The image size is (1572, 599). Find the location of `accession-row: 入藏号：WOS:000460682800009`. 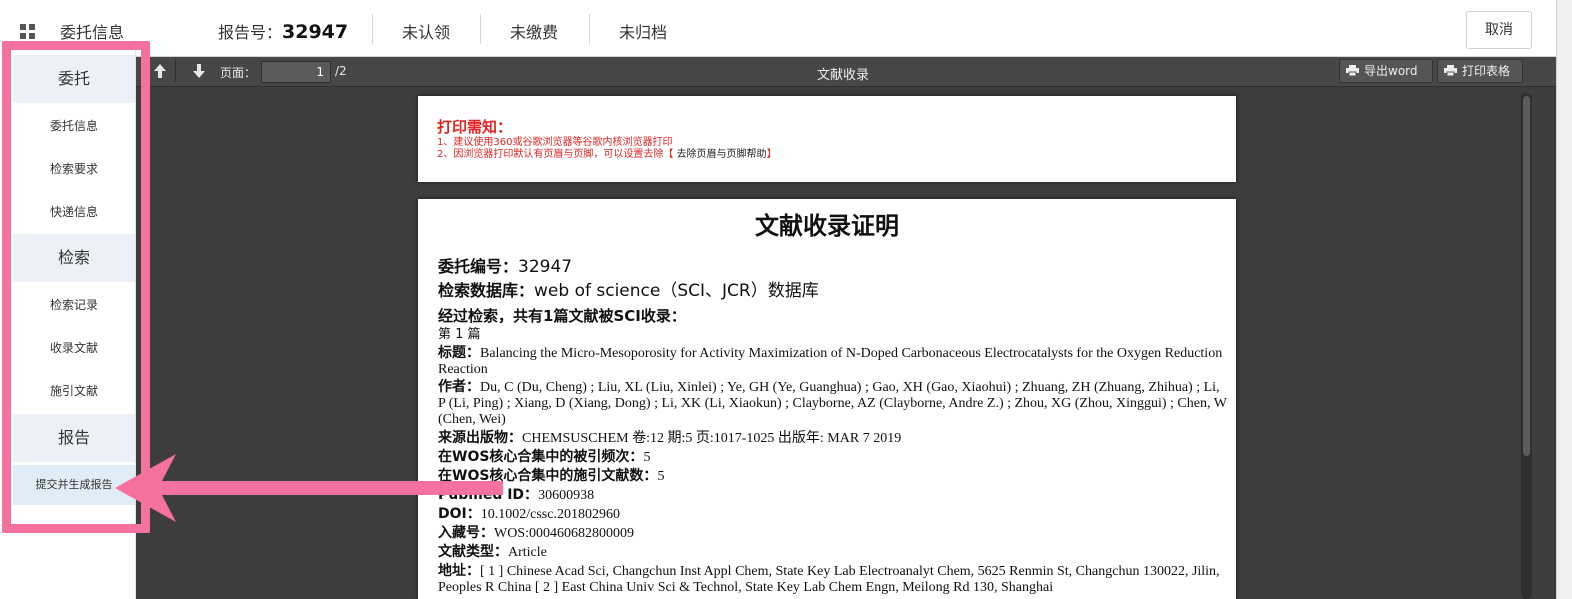

accession-row: 入藏号：WOS:000460682800009 is located at coordinates (833, 533).